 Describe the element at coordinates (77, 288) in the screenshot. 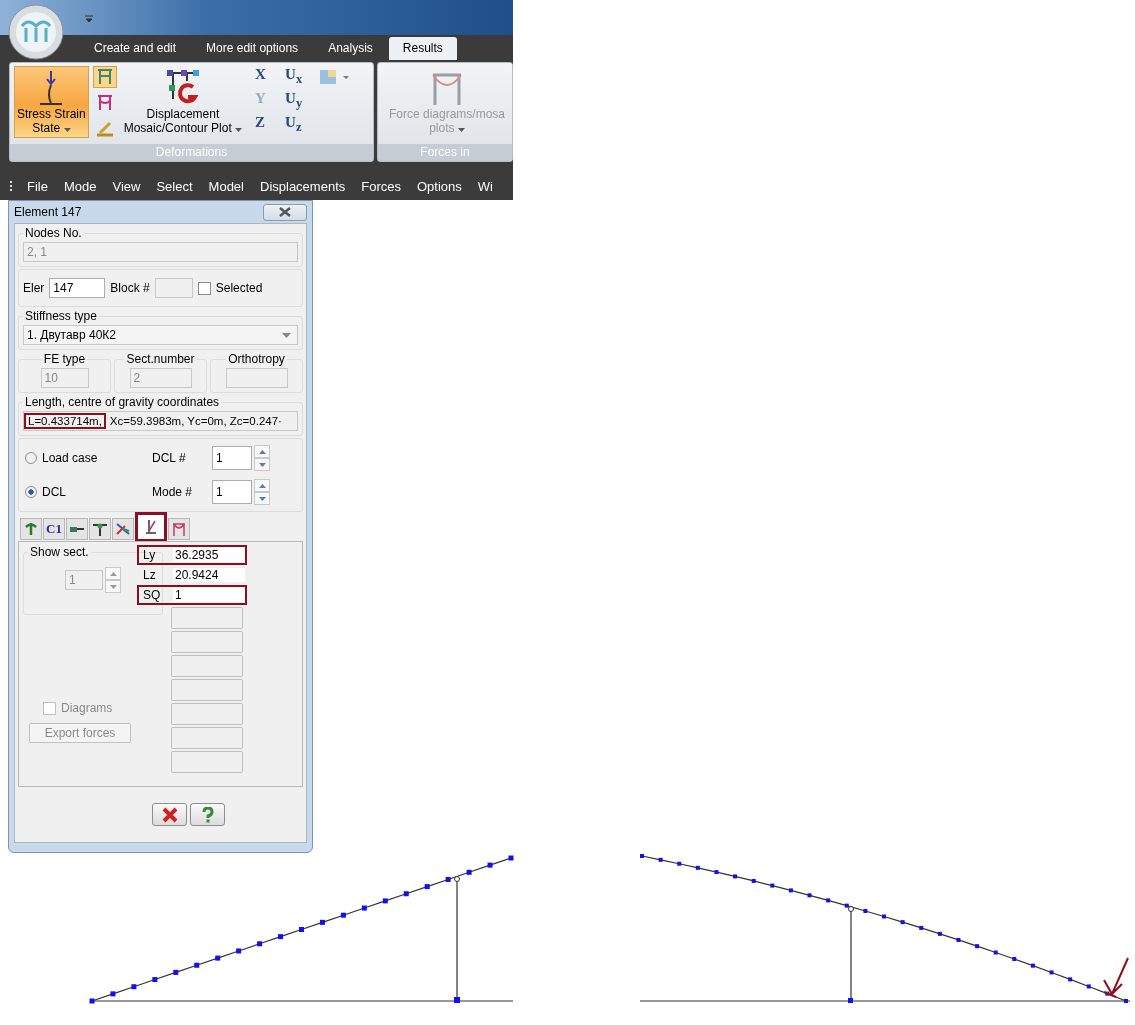

I see `element-field: 147` at that location.